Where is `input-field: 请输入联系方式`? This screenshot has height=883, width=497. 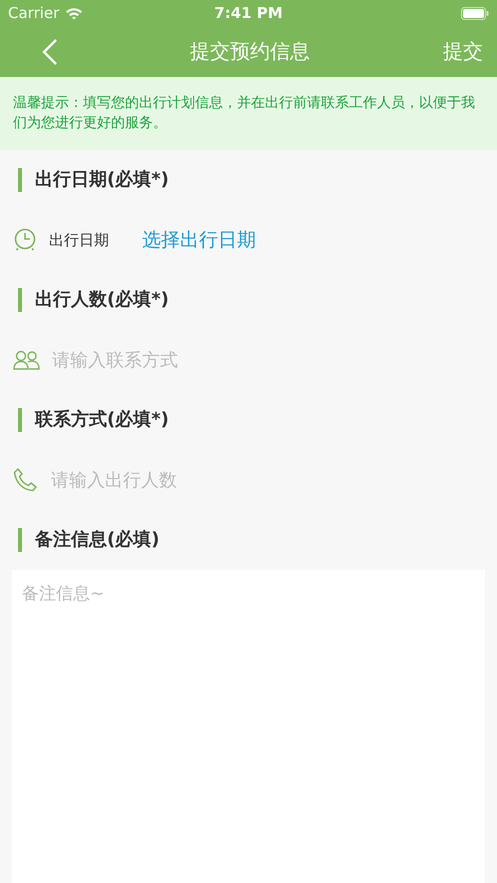 input-field: 请输入联系方式 is located at coordinates (202, 360).